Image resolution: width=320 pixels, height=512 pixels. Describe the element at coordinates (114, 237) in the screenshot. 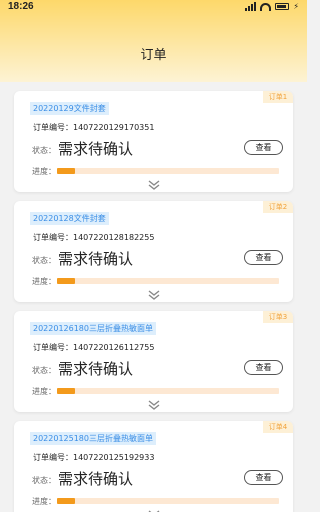

I see `order-number-value: 1407220128182255` at that location.